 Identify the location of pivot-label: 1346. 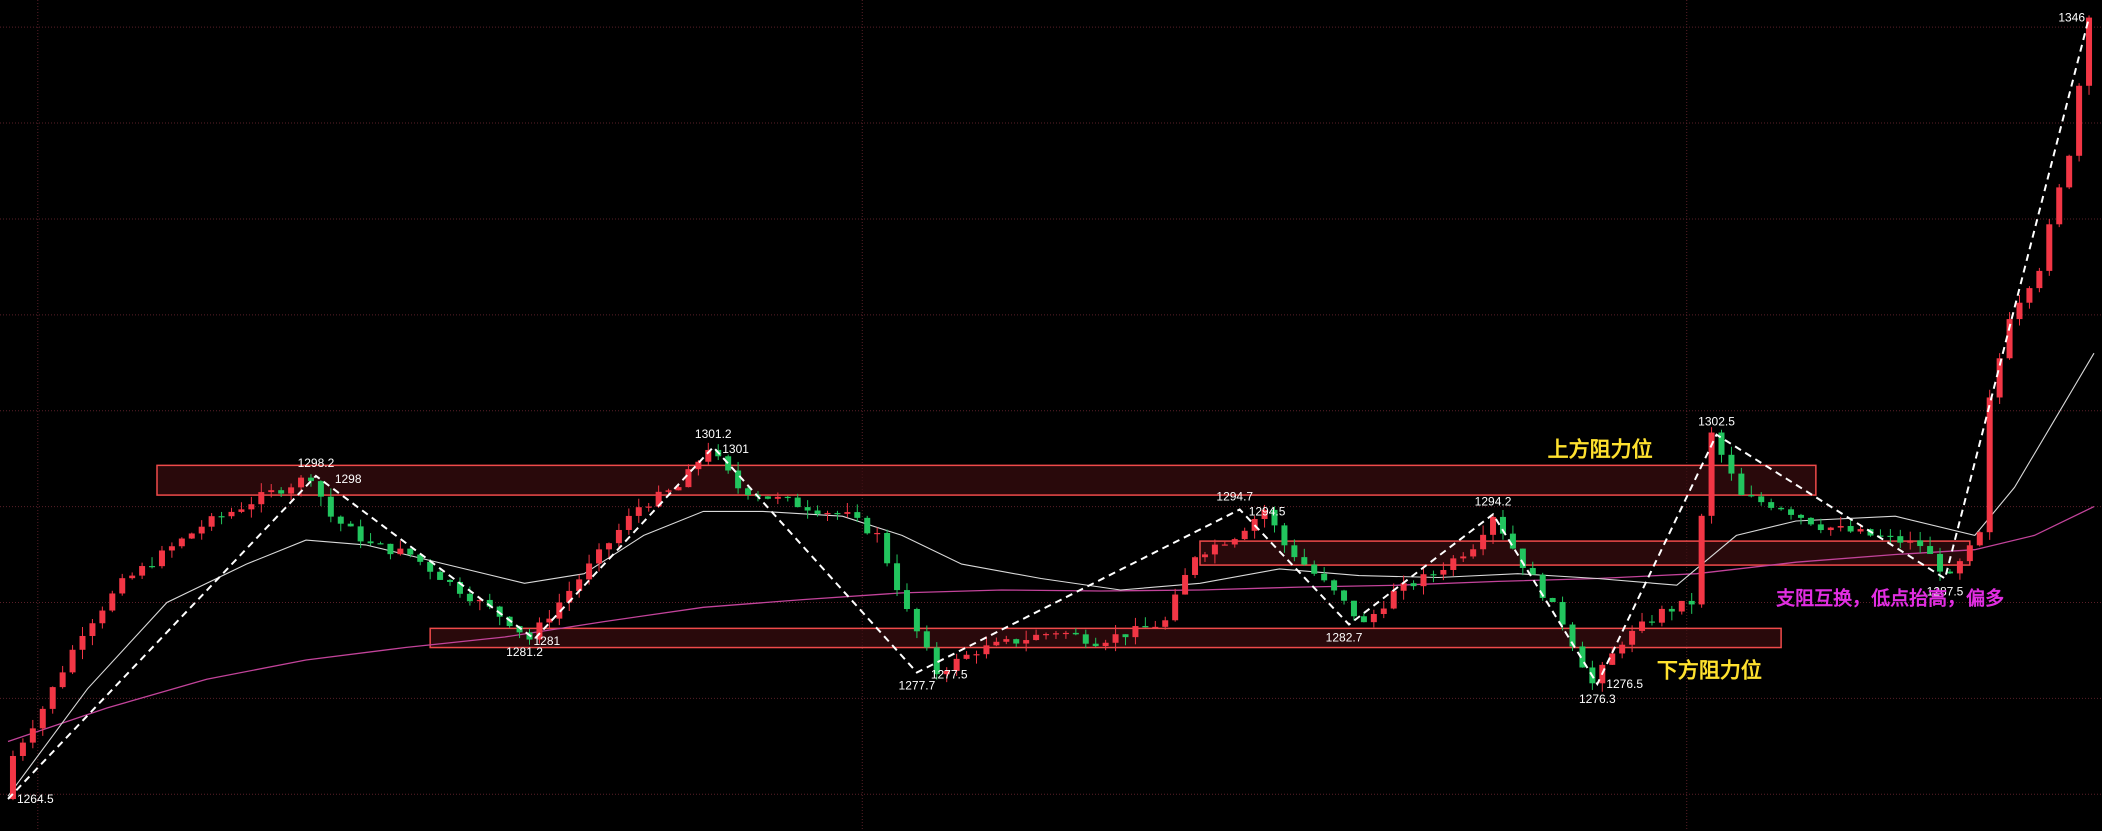
(2071, 18).